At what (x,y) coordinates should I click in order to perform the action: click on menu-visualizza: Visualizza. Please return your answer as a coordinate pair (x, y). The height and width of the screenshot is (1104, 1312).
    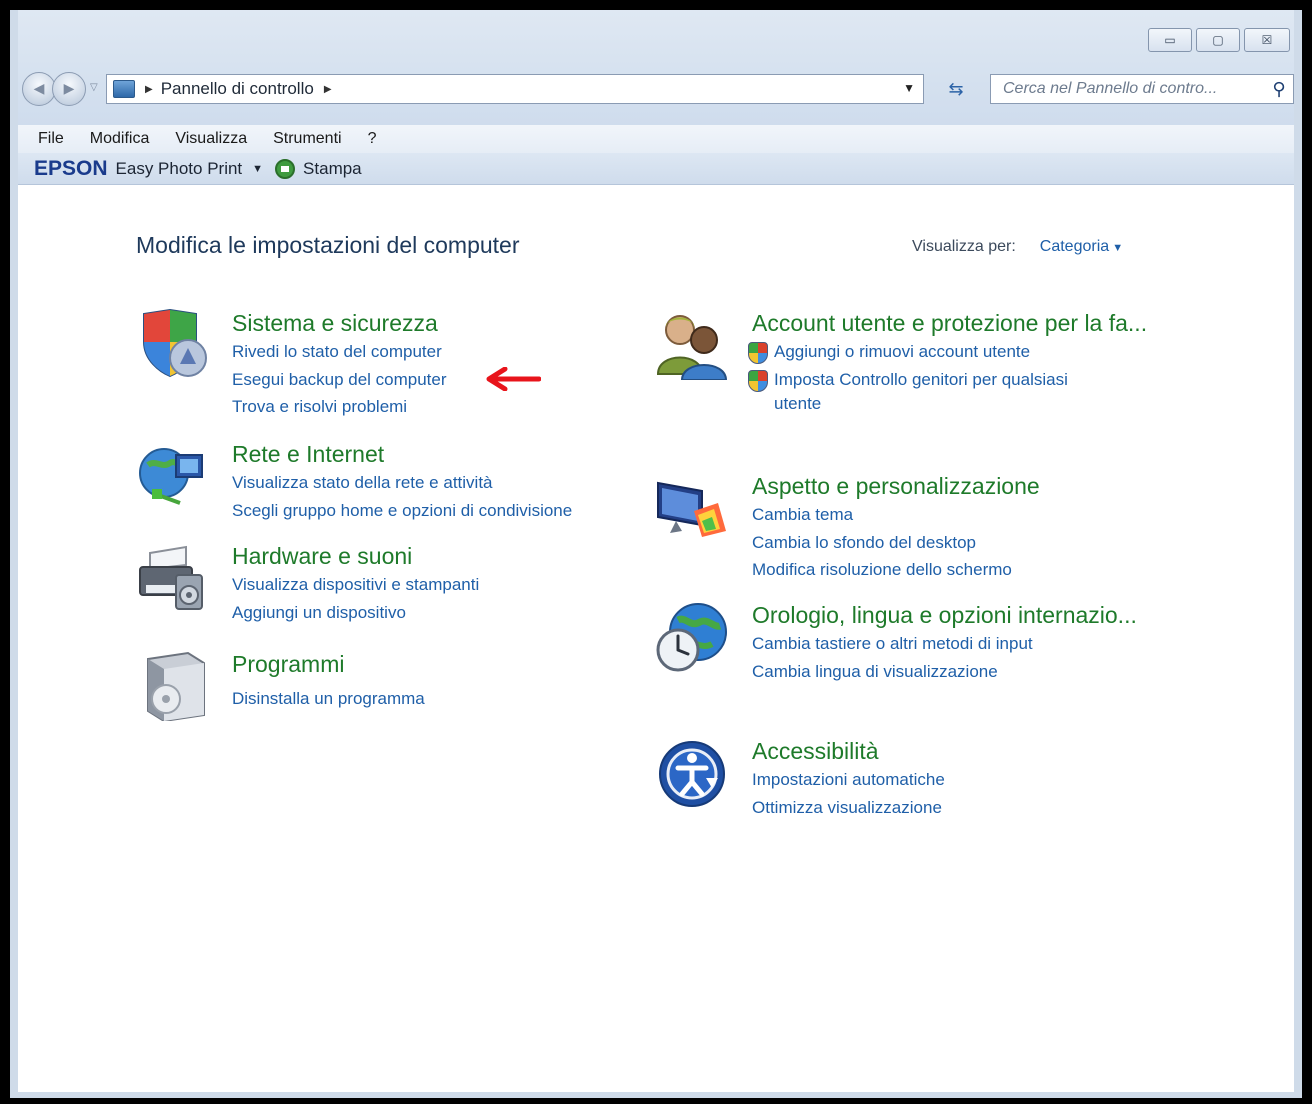
    Looking at the image, I should click on (211, 139).